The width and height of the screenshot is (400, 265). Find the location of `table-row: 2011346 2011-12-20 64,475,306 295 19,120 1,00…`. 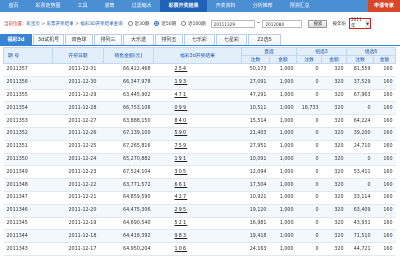

table-row: 2011346 2011-12-20 64,475,306 295 19,120 1,00… is located at coordinates (199, 211).